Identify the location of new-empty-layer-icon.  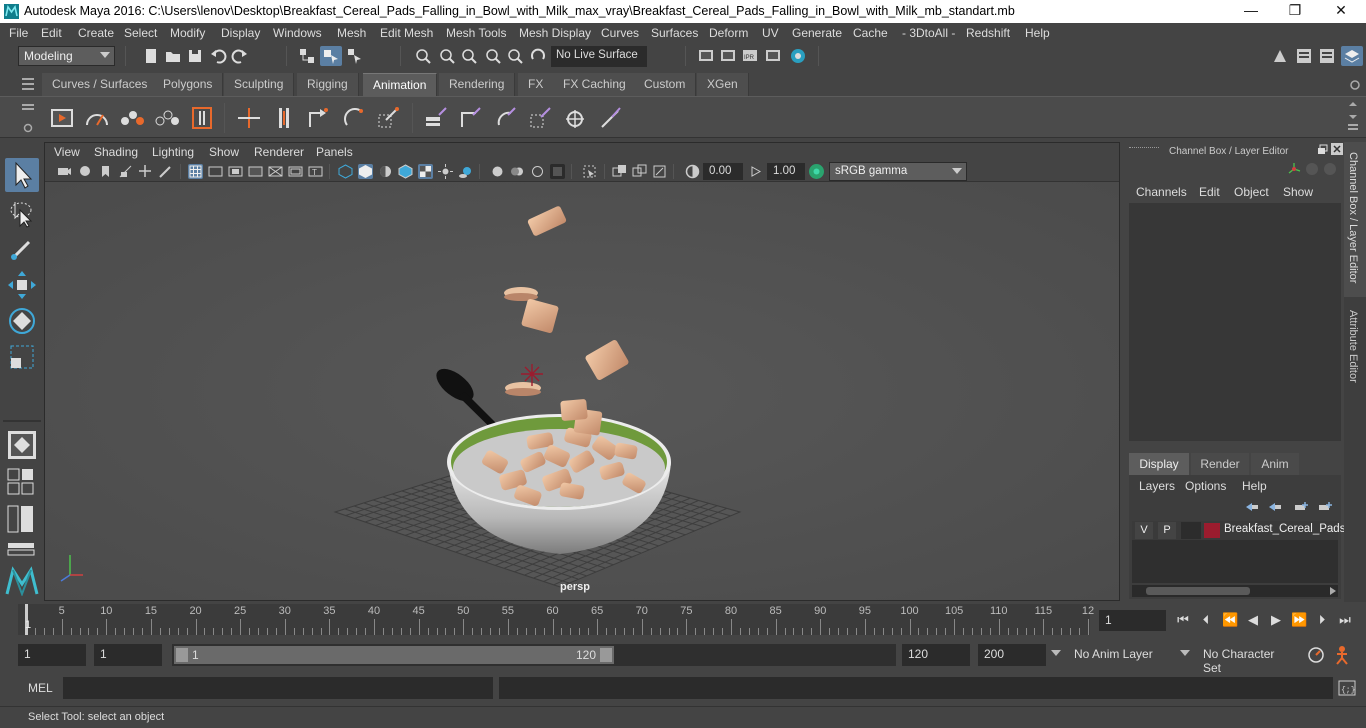
(1301, 507).